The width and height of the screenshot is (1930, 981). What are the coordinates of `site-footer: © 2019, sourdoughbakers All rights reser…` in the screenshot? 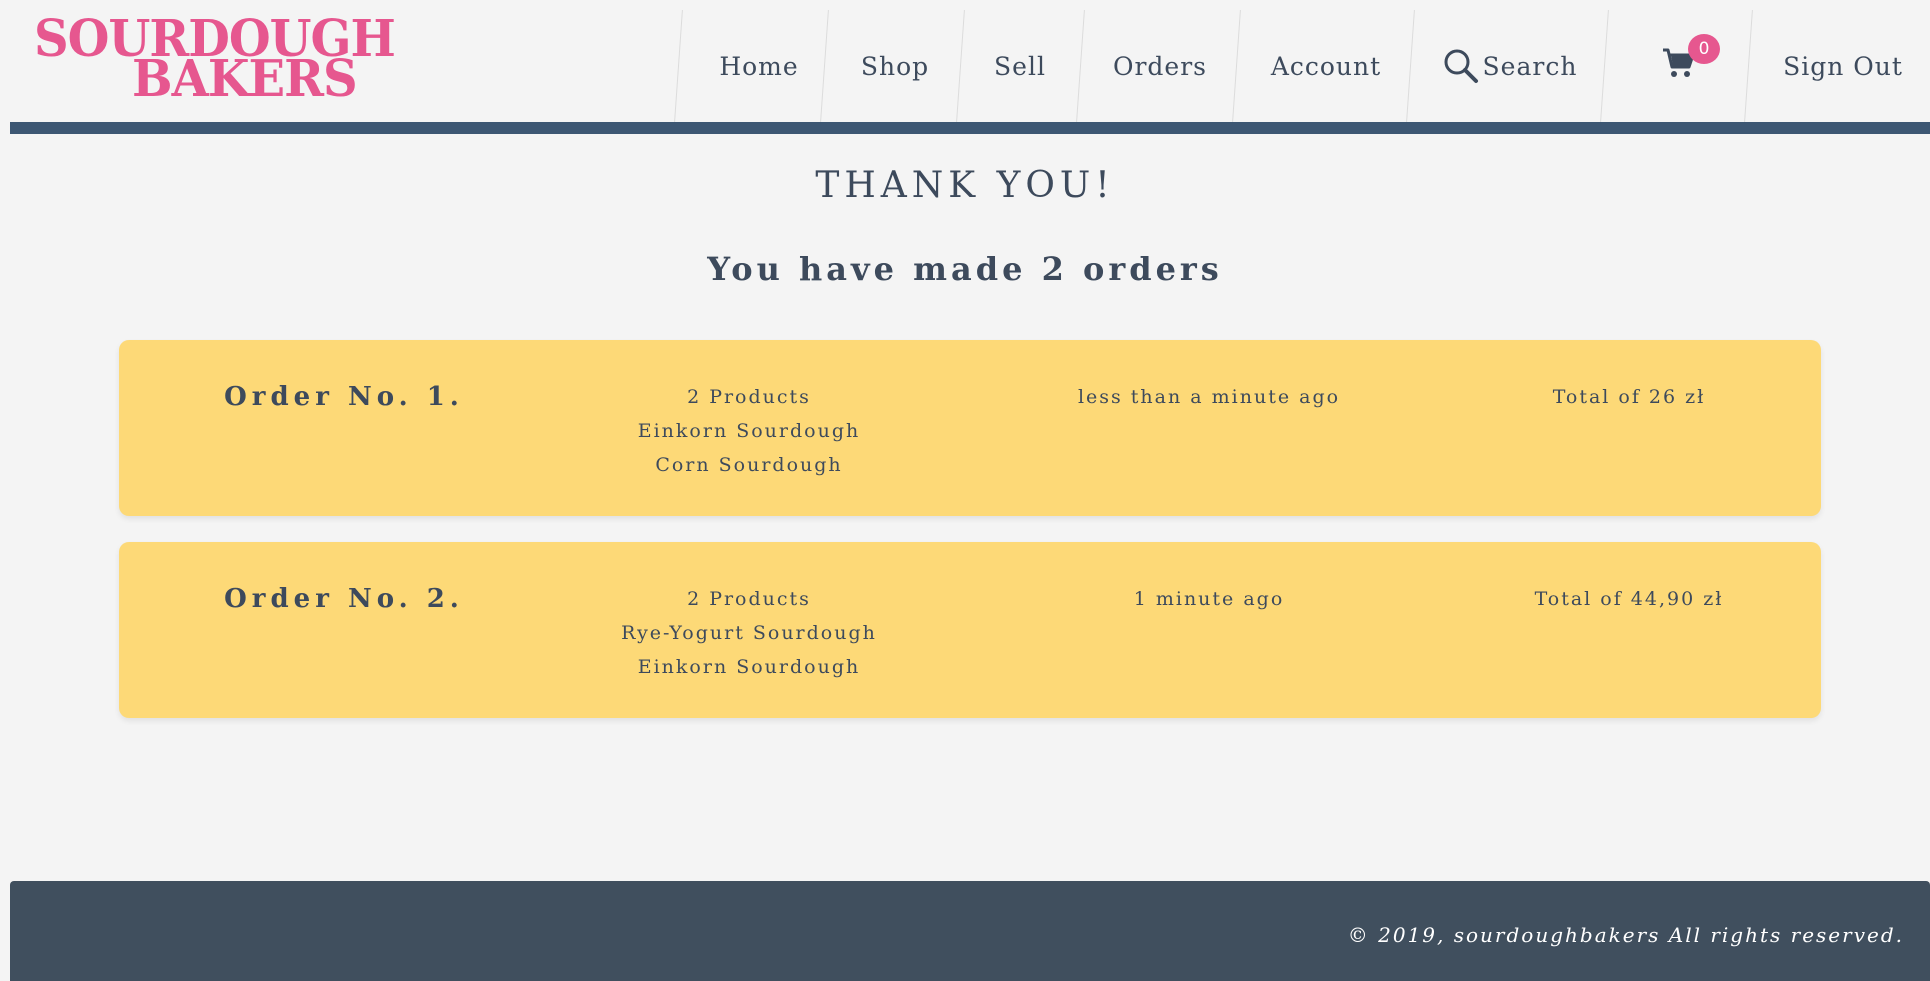 It's located at (970, 931).